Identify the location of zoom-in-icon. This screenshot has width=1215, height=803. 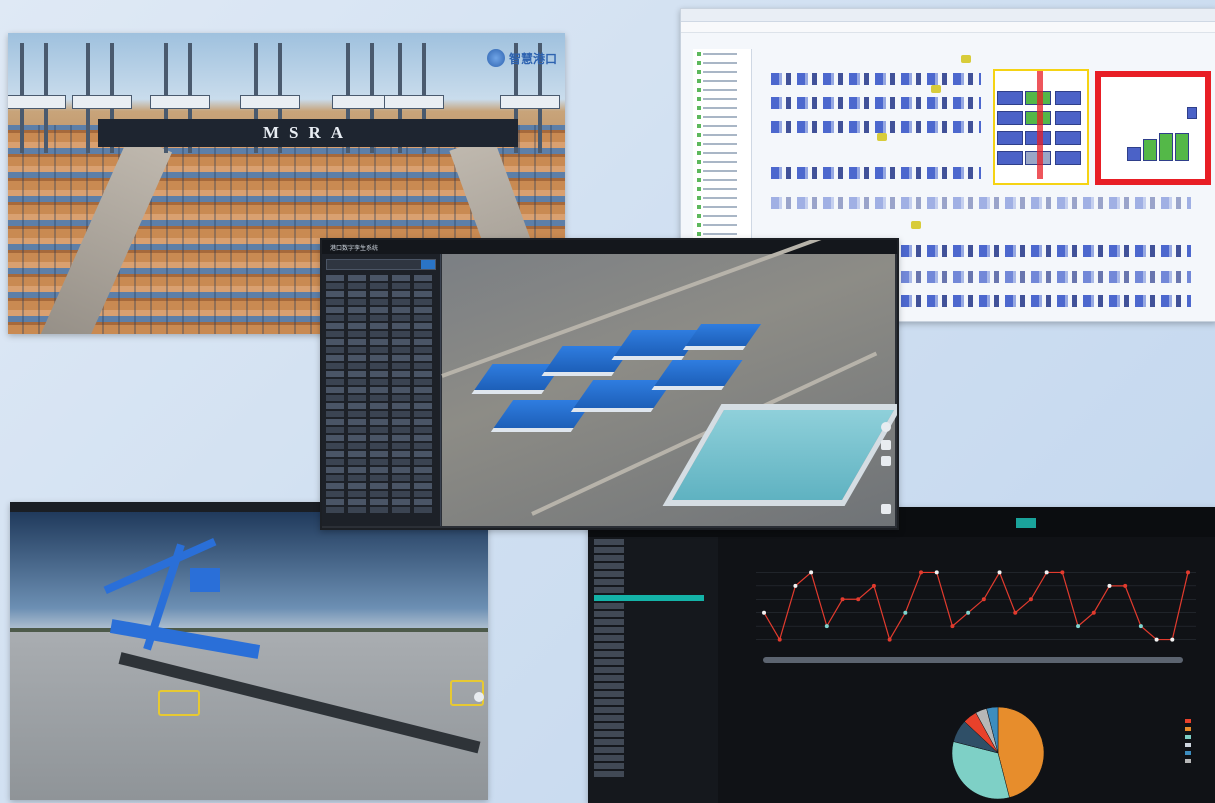
(886, 445).